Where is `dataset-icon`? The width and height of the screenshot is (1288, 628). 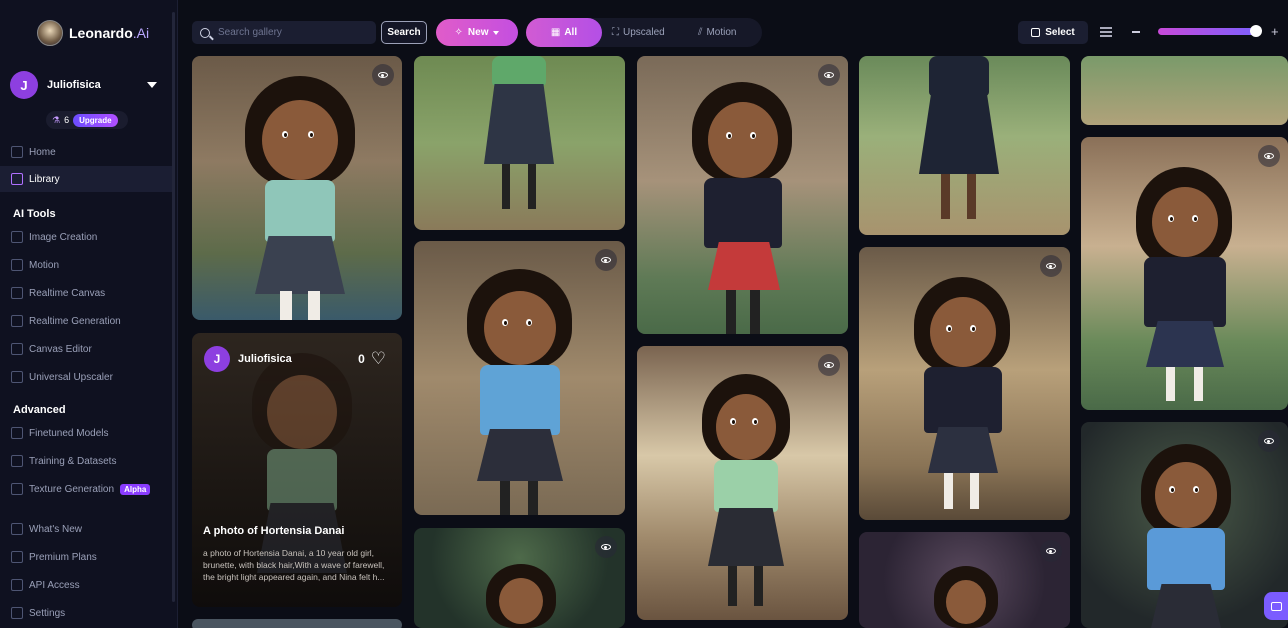 dataset-icon is located at coordinates (17, 461).